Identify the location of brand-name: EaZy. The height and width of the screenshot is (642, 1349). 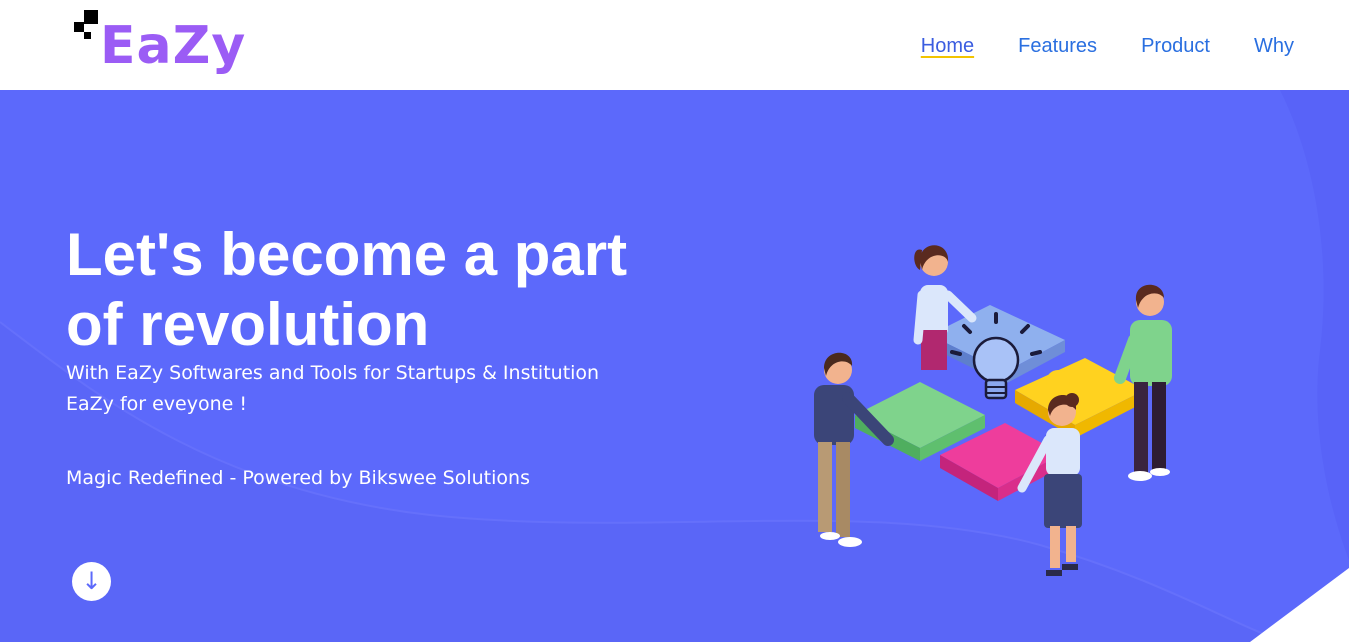
(173, 46).